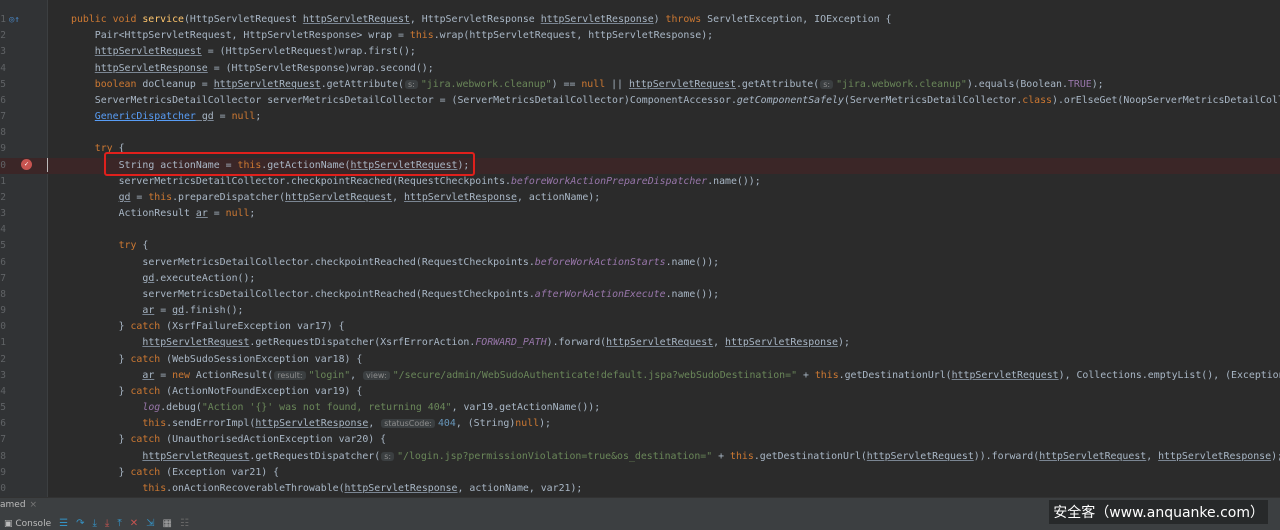 Image resolution: width=1280 pixels, height=530 pixels. Describe the element at coordinates (150, 523) in the screenshot. I see `run-to-cursor-icon: ⇲` at that location.